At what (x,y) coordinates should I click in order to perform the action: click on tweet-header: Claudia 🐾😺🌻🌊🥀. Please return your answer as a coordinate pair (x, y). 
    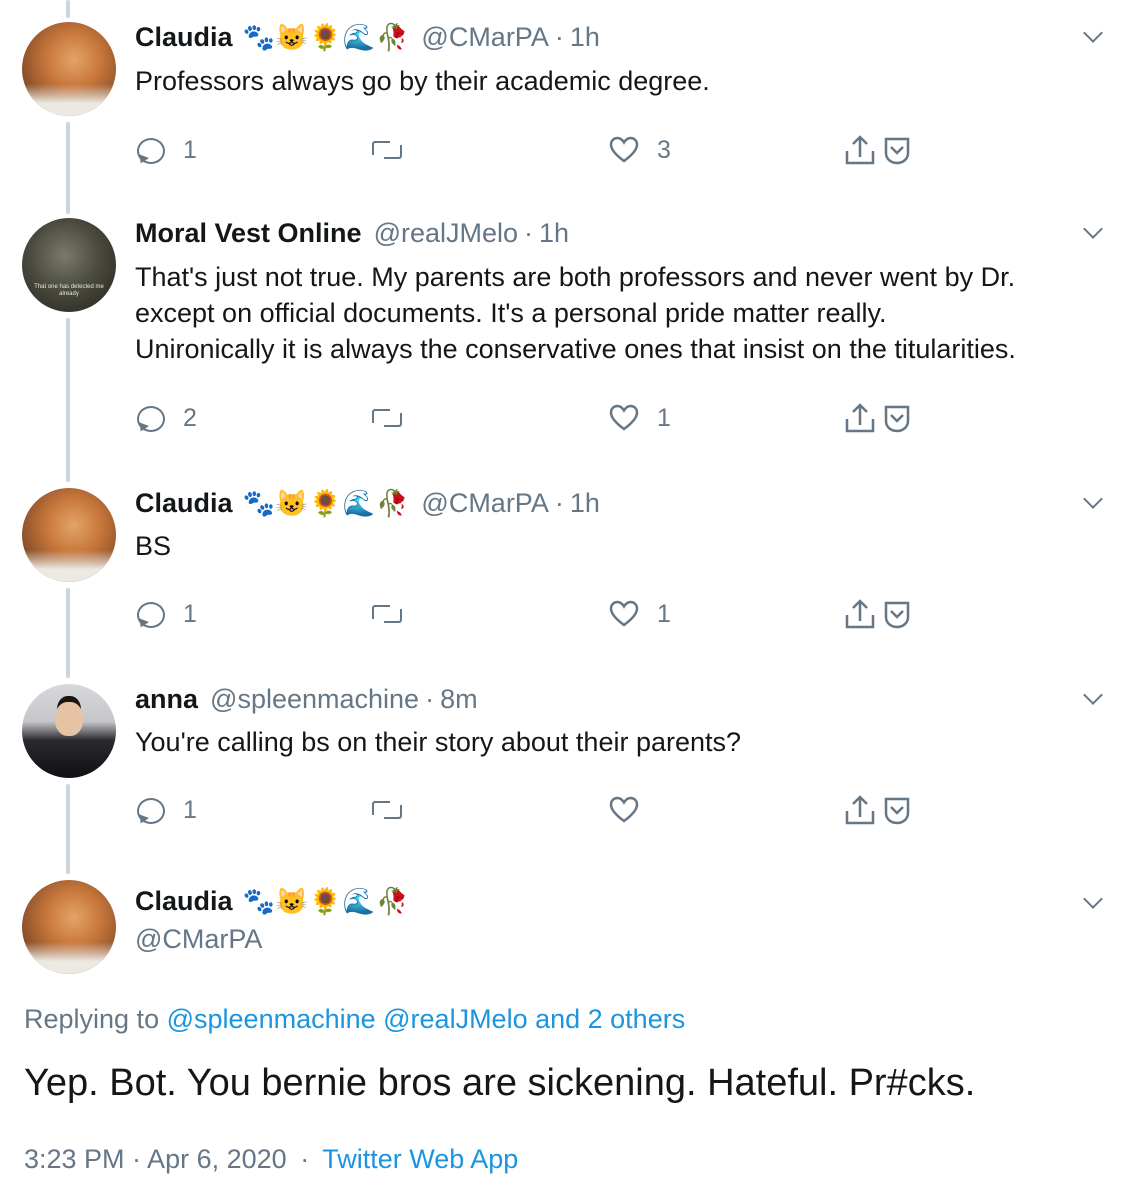
    Looking at the image, I should click on (272, 901).